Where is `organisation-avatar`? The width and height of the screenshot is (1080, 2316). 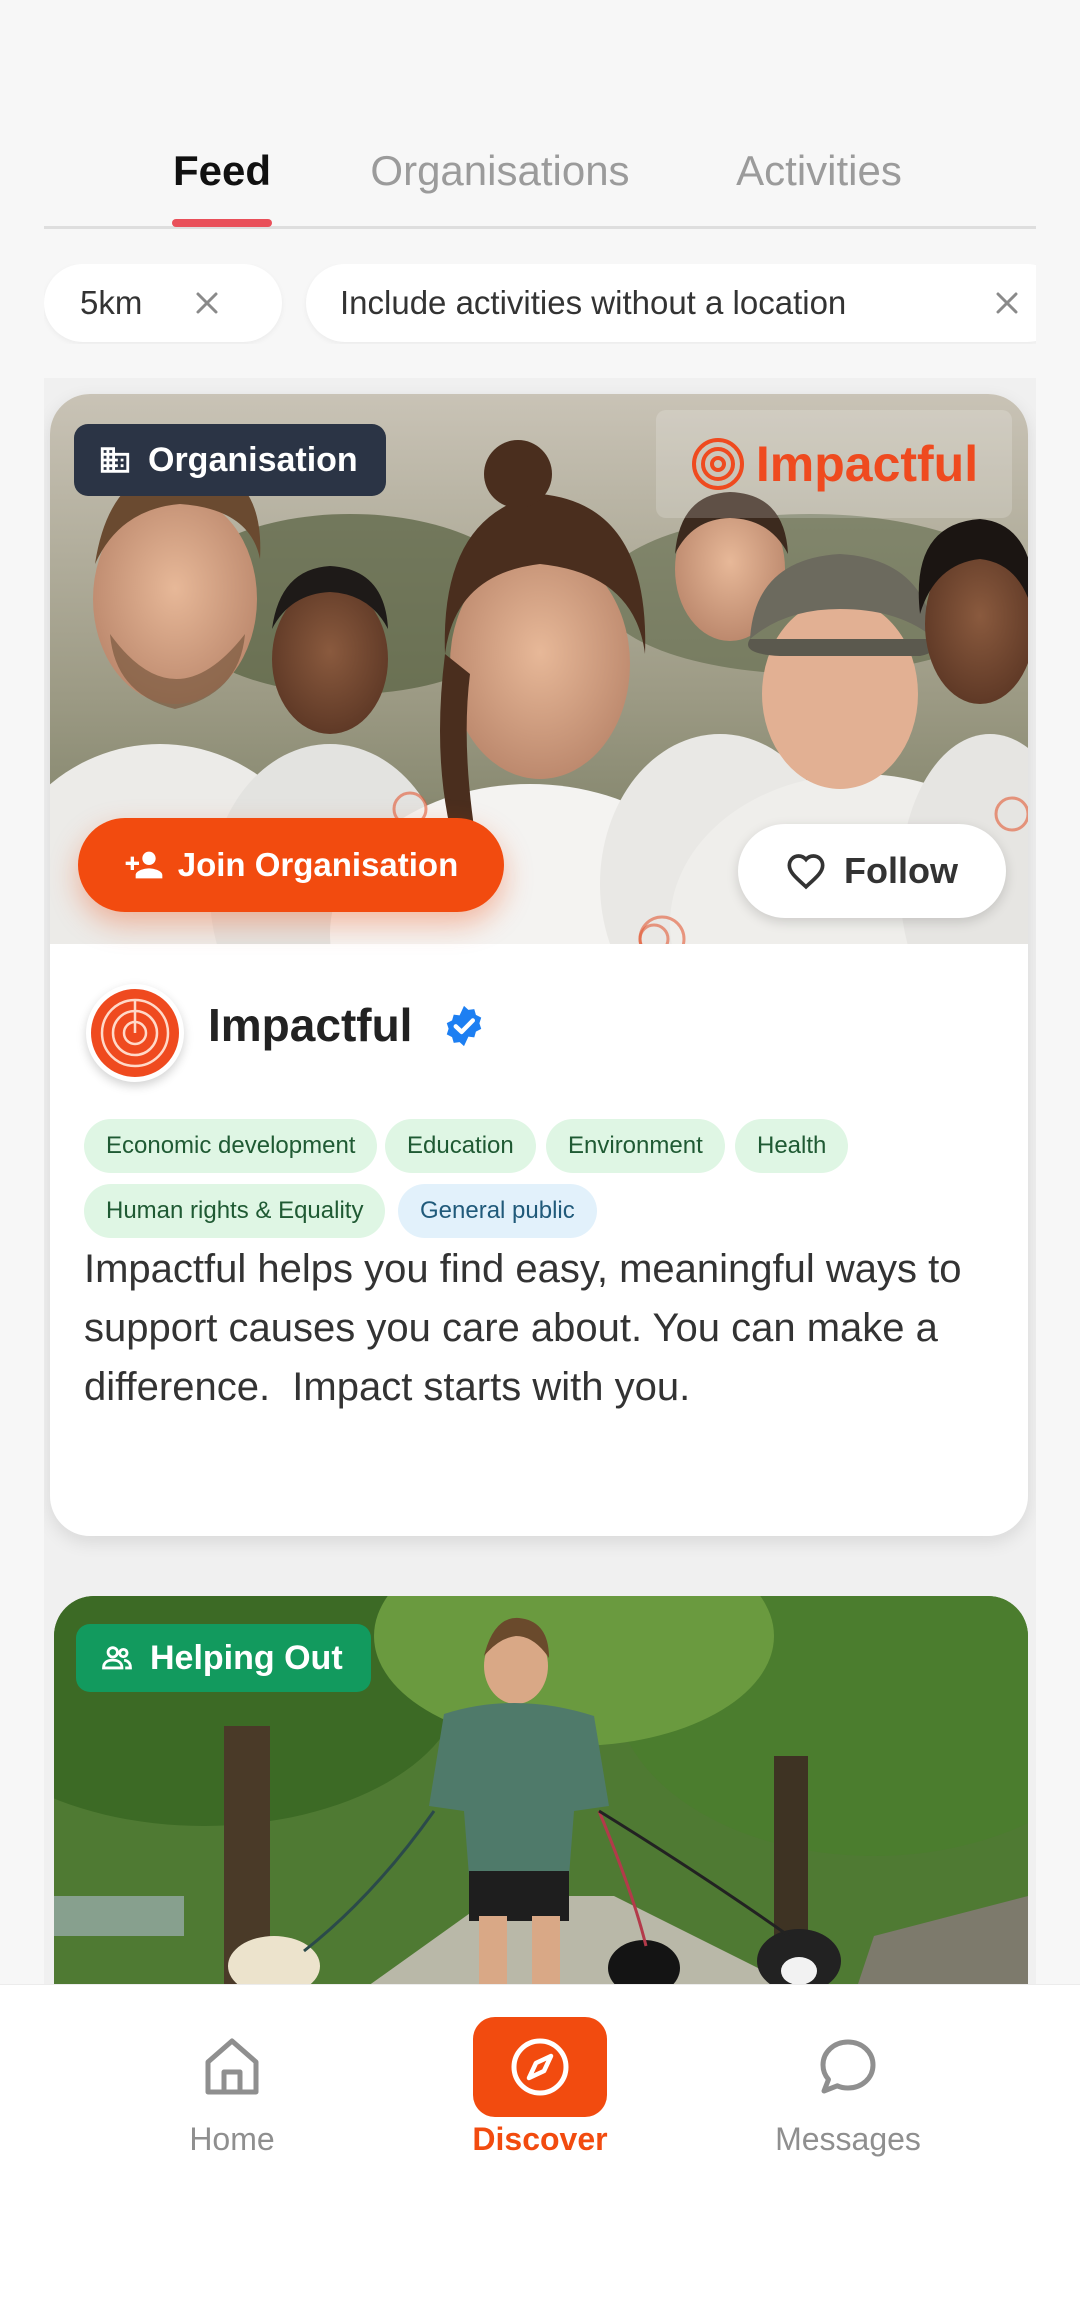
organisation-avatar is located at coordinates (135, 1033).